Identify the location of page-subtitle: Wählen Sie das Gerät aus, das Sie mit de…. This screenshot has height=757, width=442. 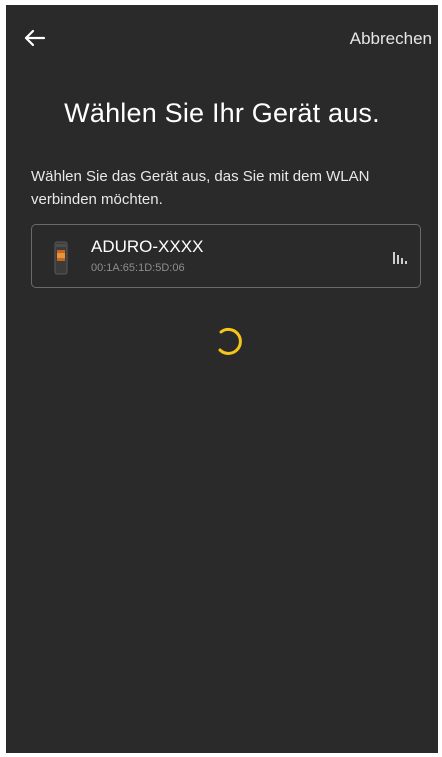
(200, 188).